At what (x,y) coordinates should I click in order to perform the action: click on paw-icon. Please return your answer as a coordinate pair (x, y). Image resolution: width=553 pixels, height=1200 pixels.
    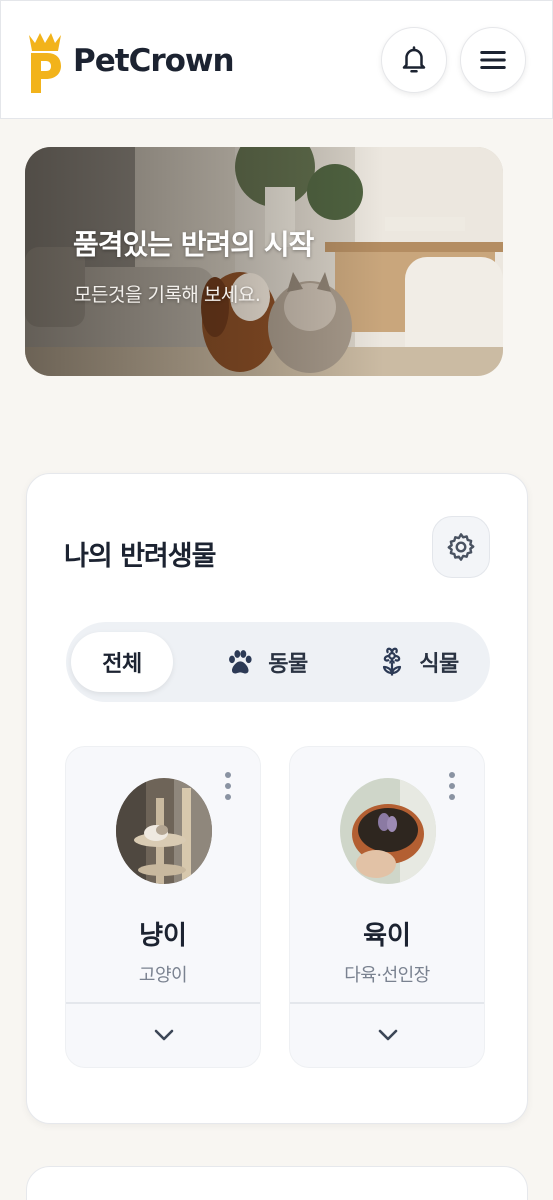
    Looking at the image, I should click on (240, 662).